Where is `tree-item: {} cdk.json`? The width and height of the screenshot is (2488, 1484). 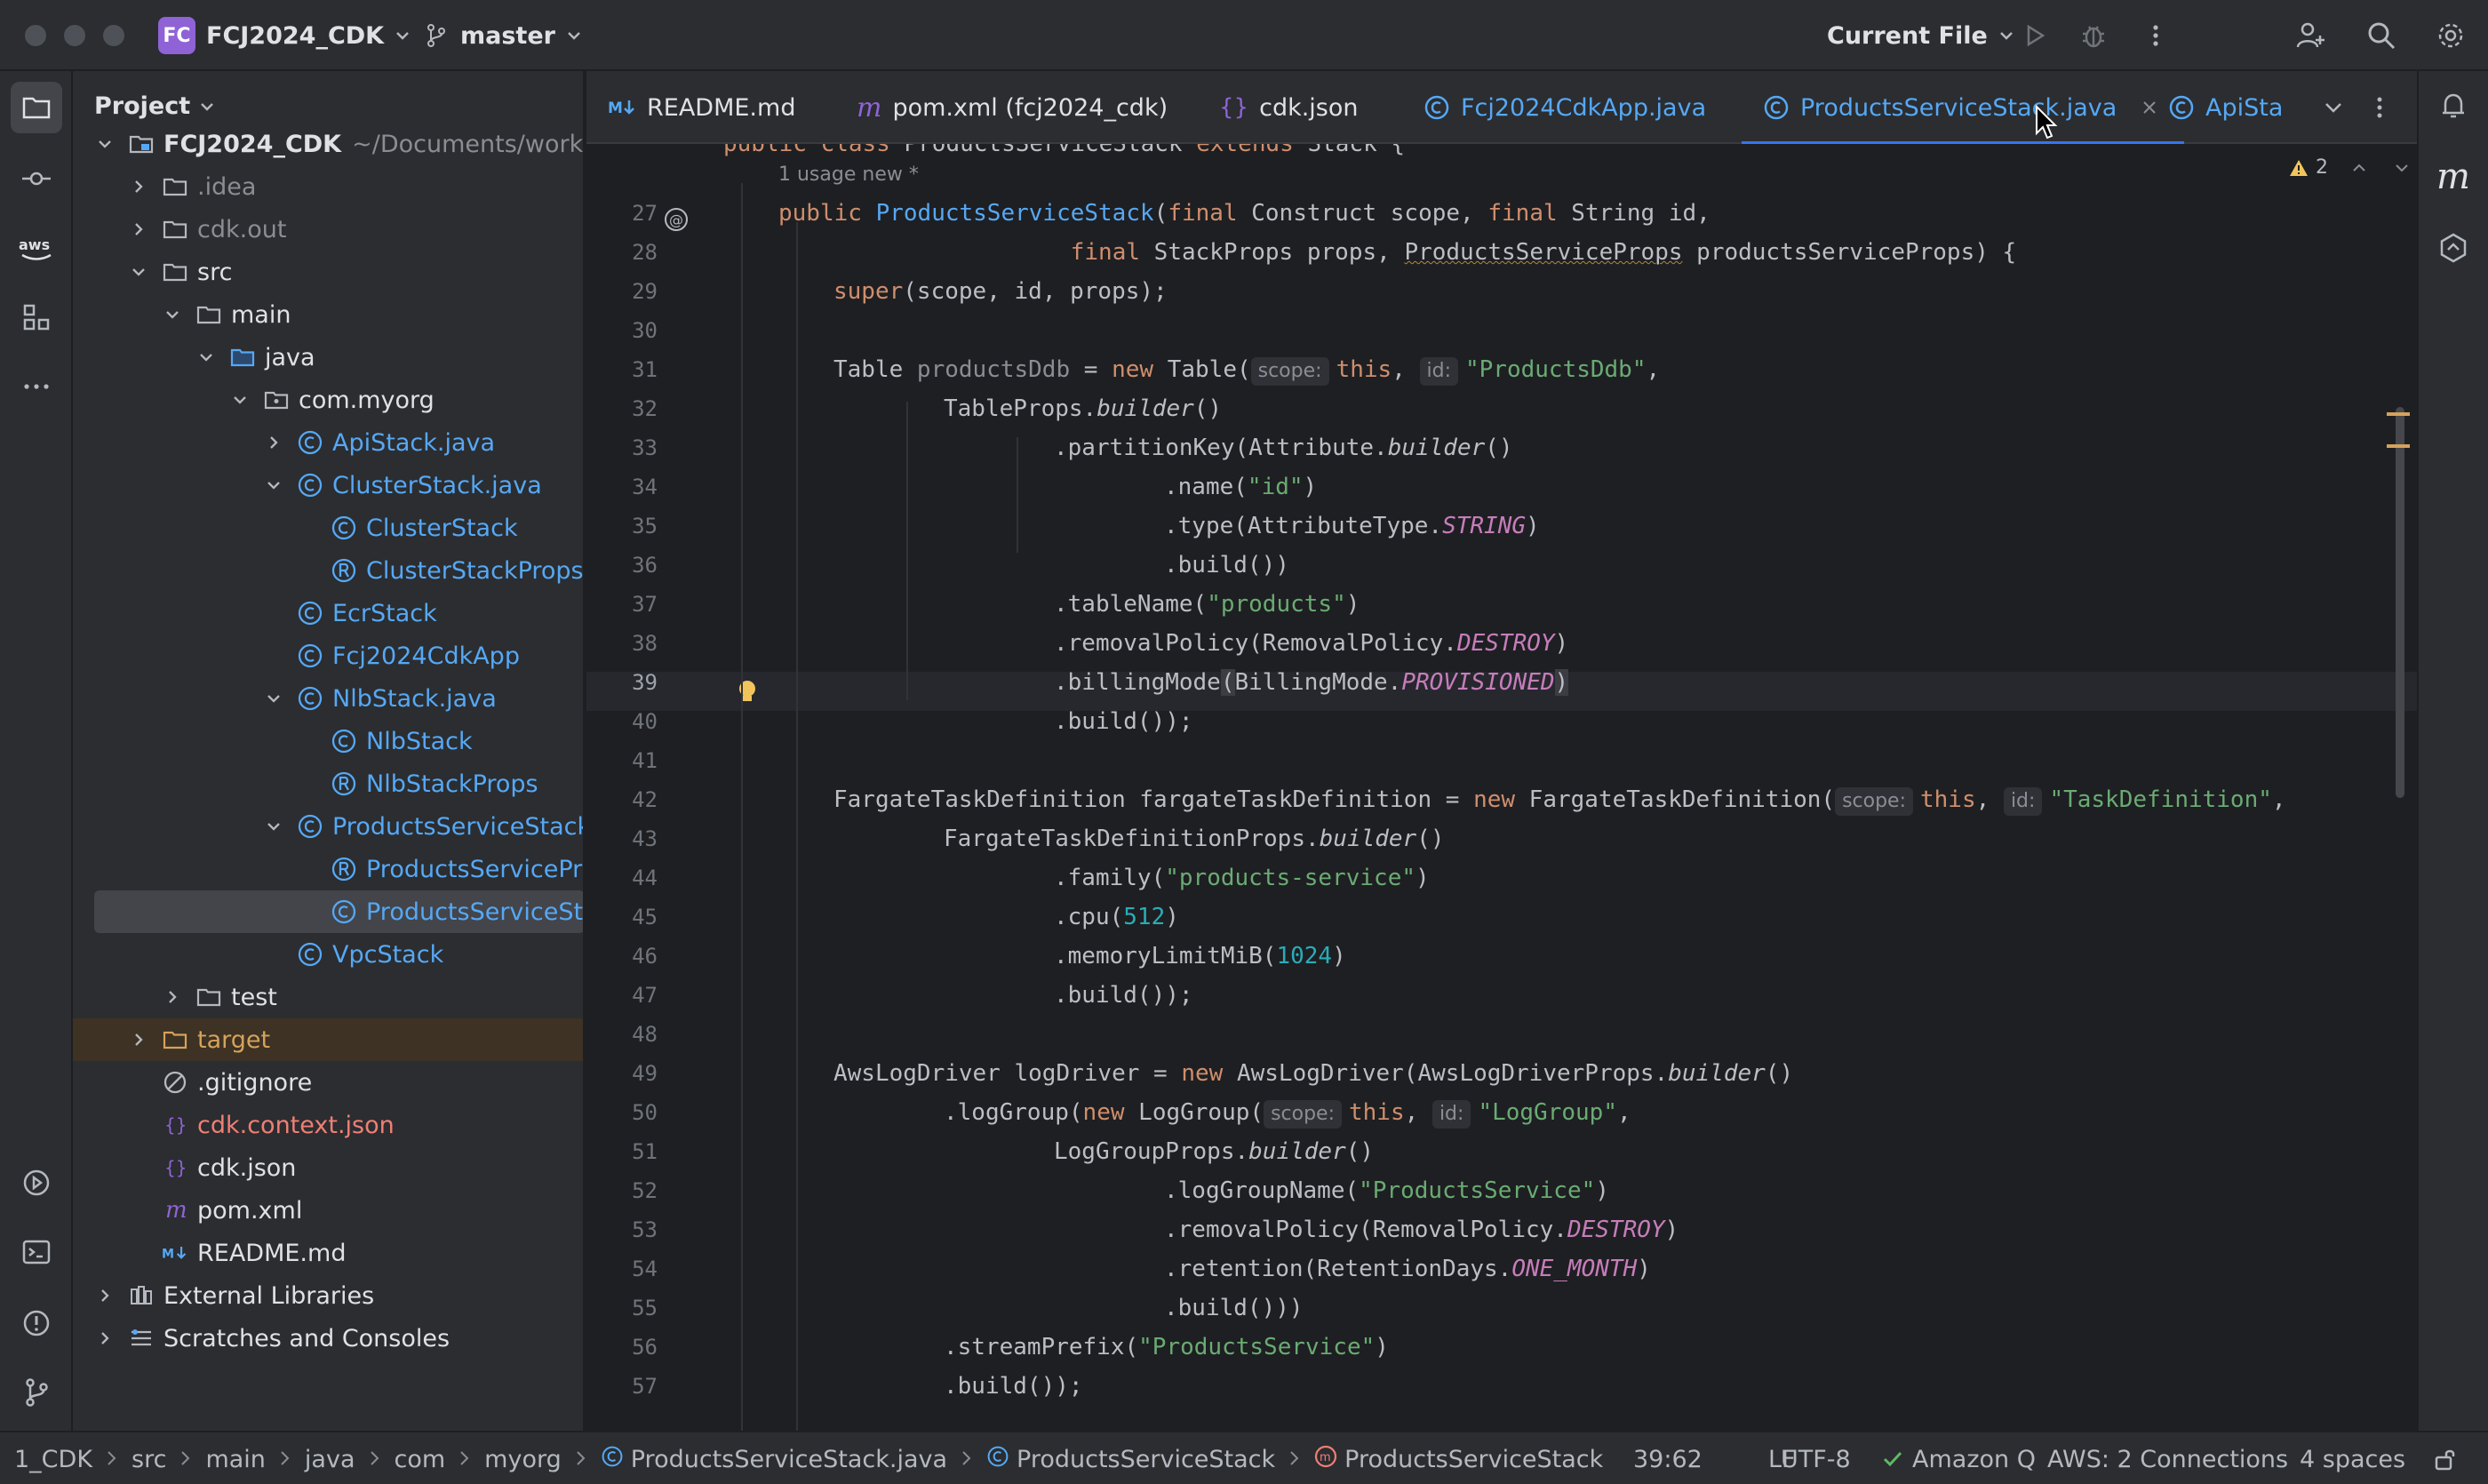 tree-item: {} cdk.json is located at coordinates (328, 1167).